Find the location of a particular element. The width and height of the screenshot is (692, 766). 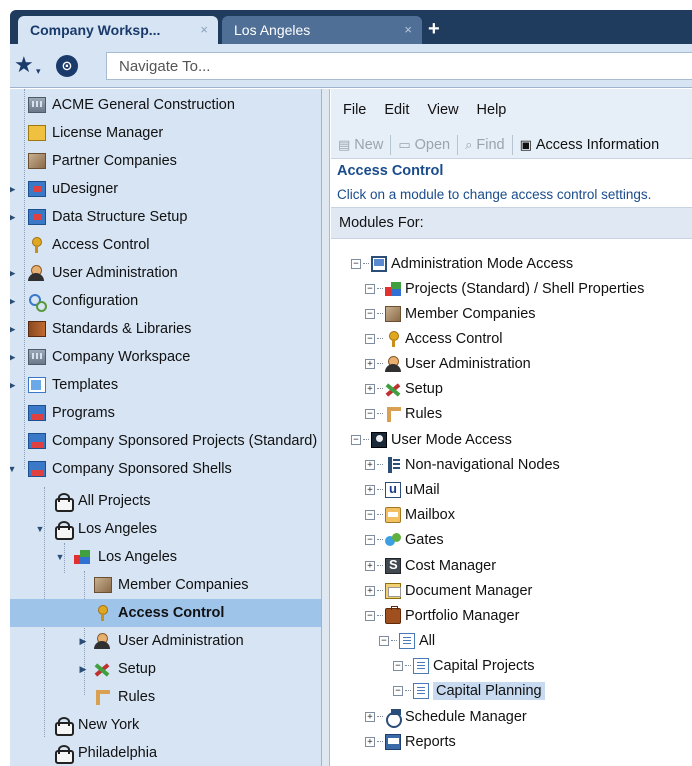

module-user-administration: + User Administration is located at coordinates (448, 363).